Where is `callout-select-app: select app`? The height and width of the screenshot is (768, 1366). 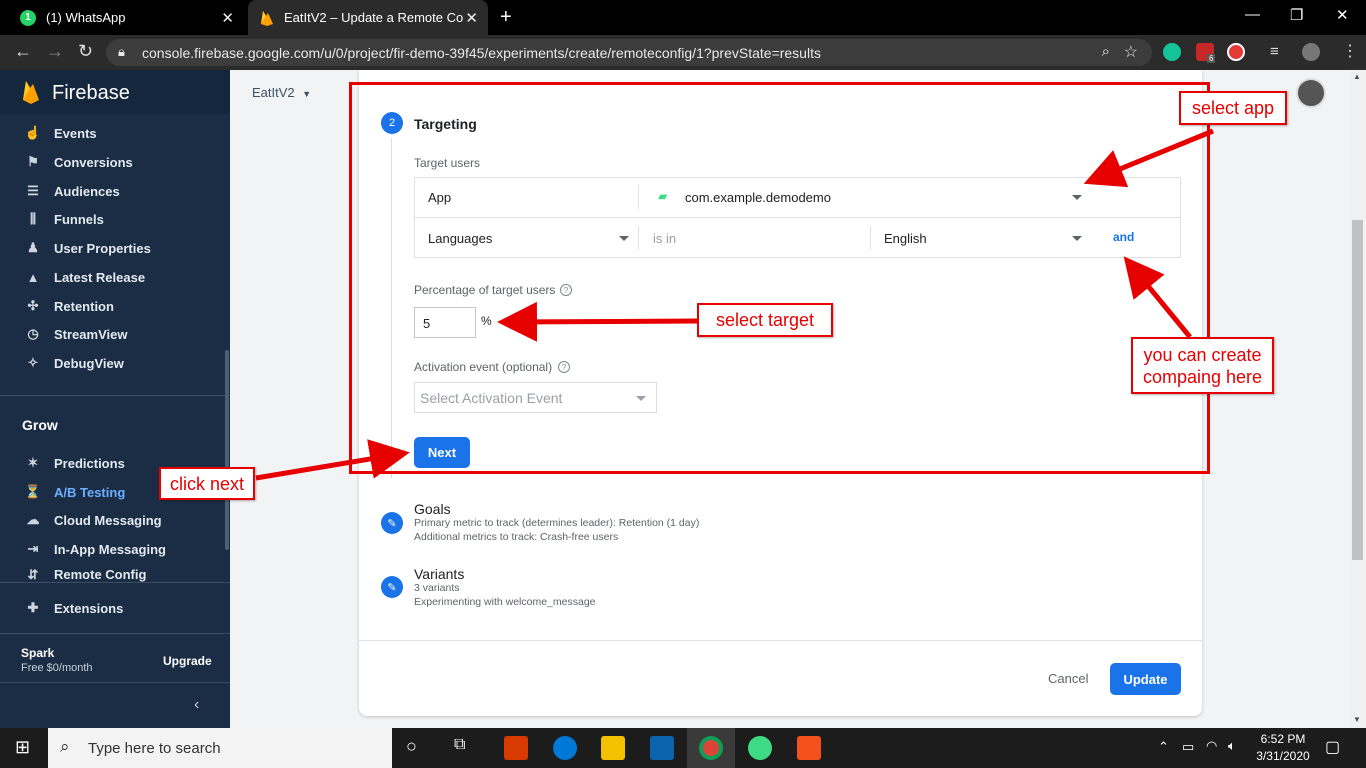 callout-select-app: select app is located at coordinates (1233, 108).